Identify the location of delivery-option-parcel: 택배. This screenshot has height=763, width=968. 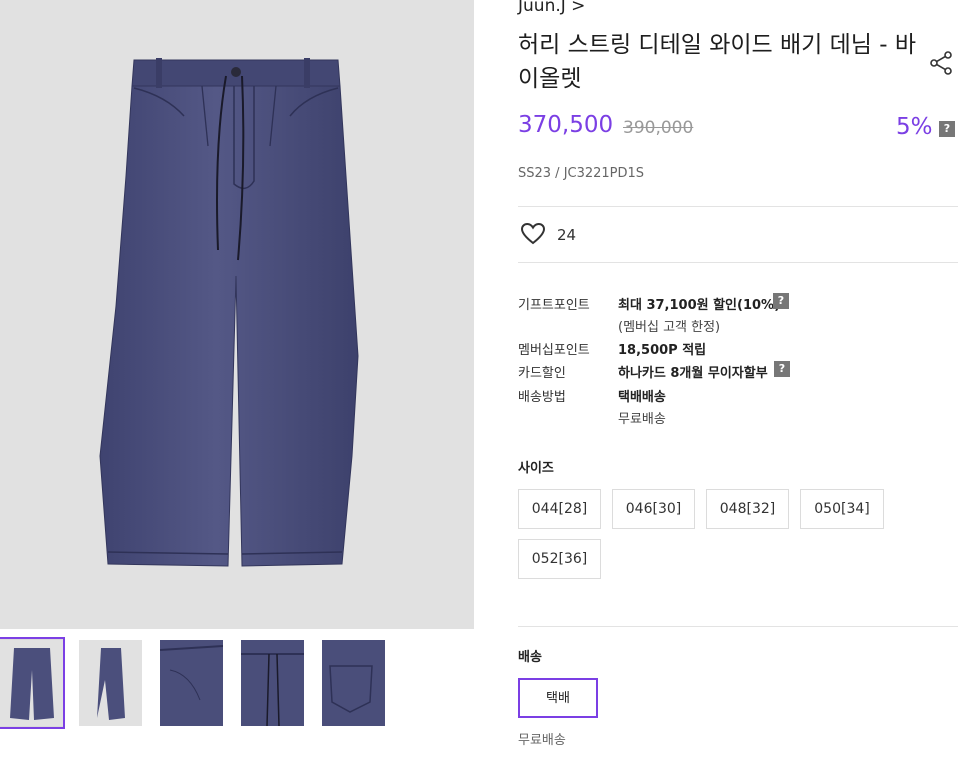
(558, 698).